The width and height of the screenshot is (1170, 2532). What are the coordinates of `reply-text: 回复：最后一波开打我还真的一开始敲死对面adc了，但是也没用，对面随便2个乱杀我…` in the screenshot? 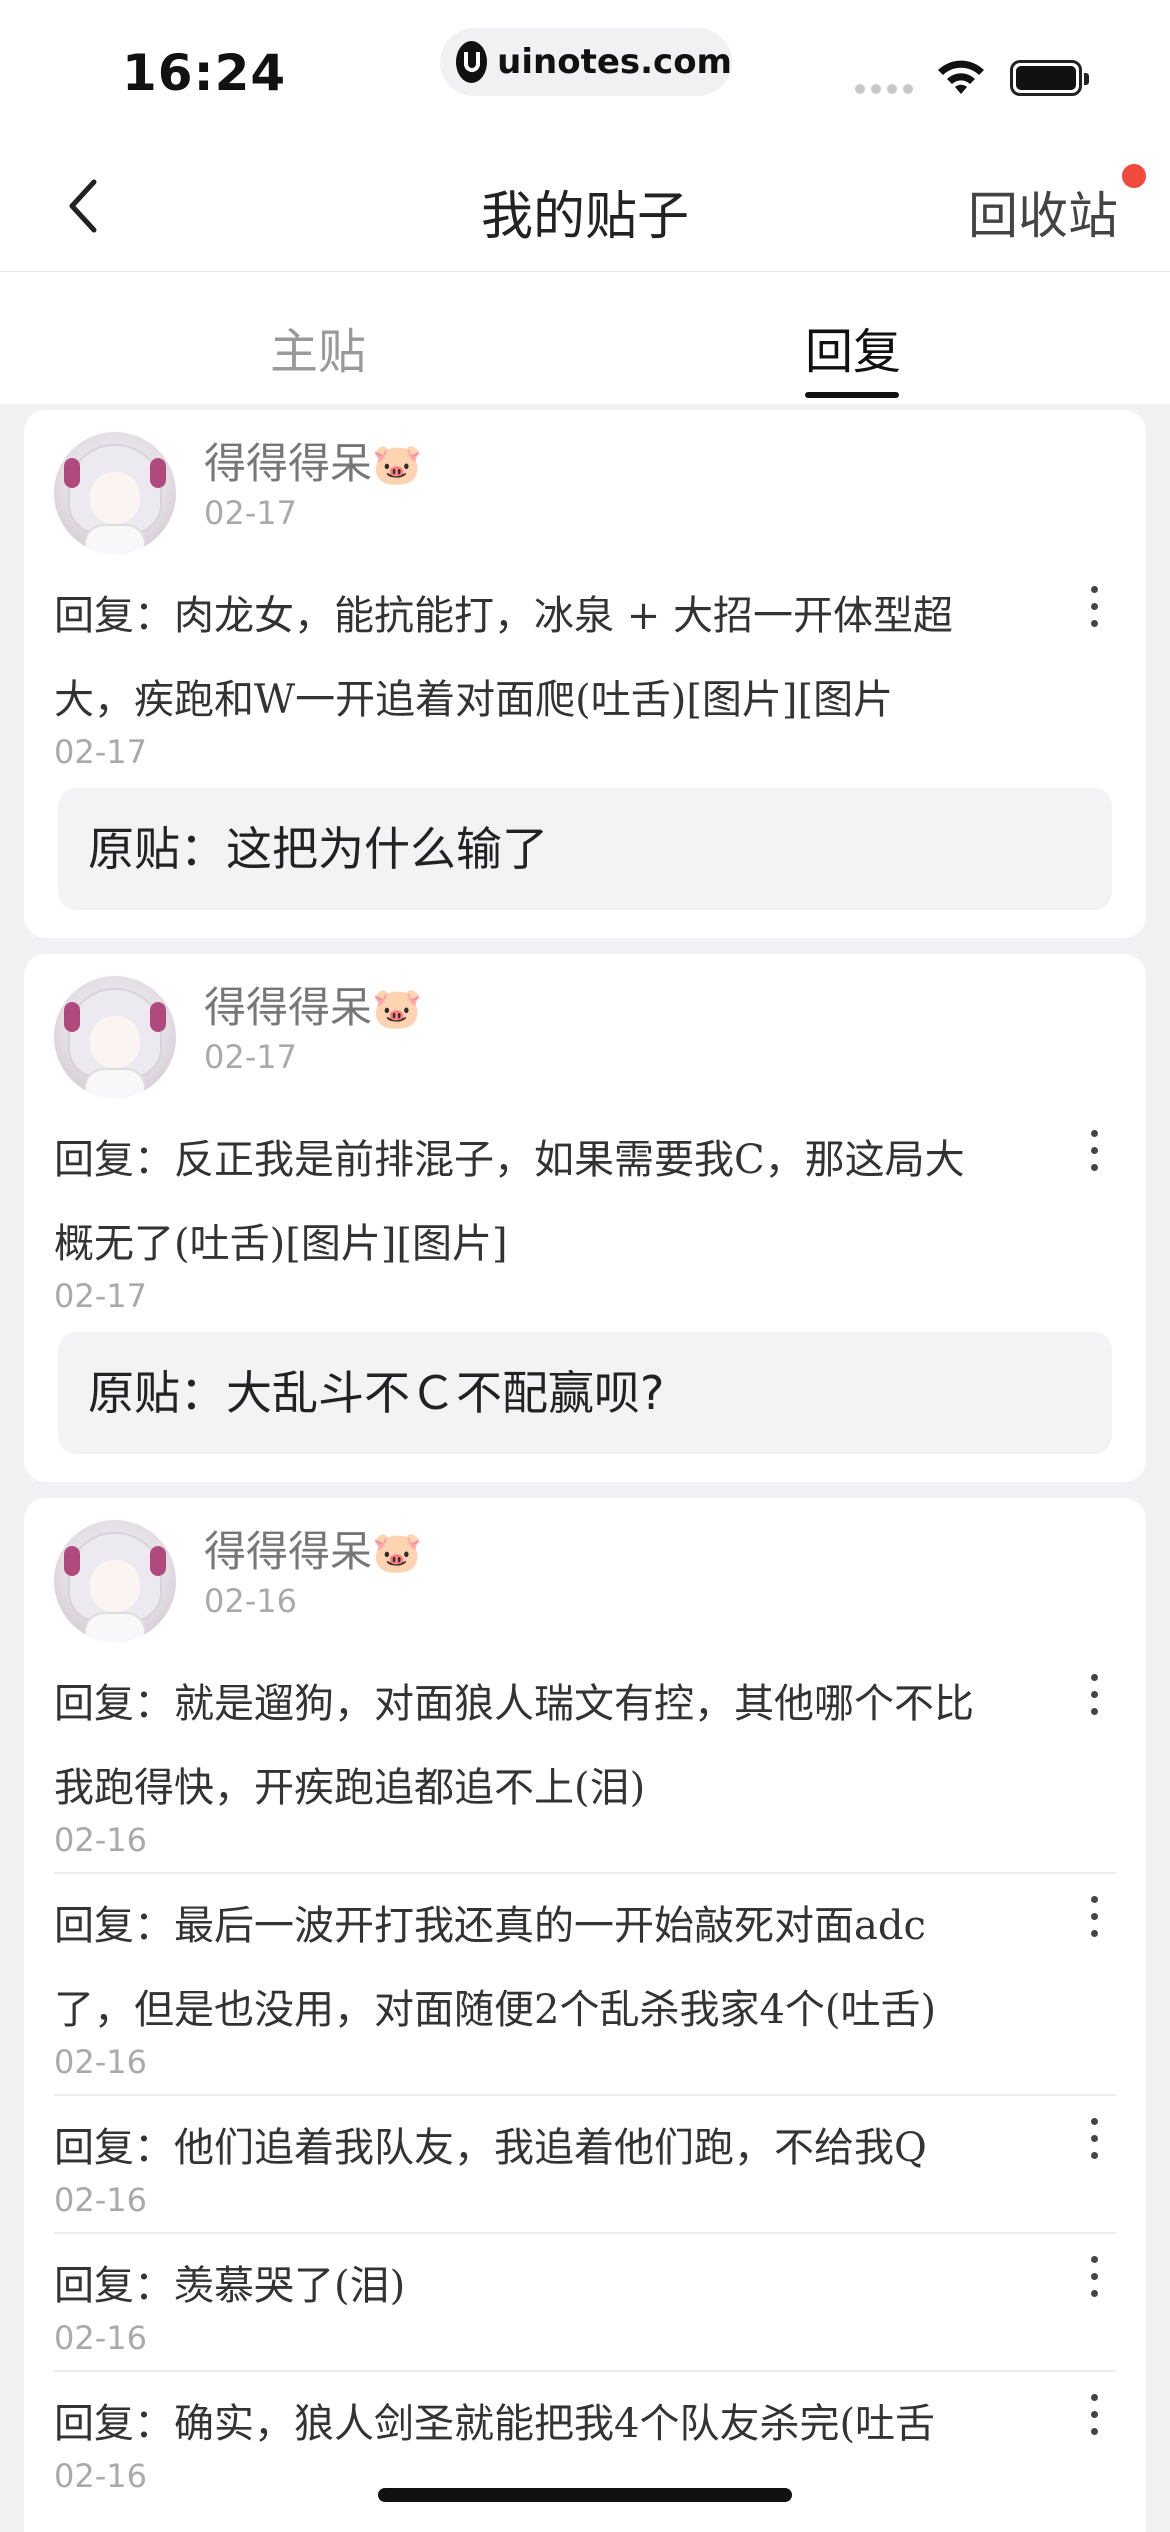 It's located at (495, 1968).